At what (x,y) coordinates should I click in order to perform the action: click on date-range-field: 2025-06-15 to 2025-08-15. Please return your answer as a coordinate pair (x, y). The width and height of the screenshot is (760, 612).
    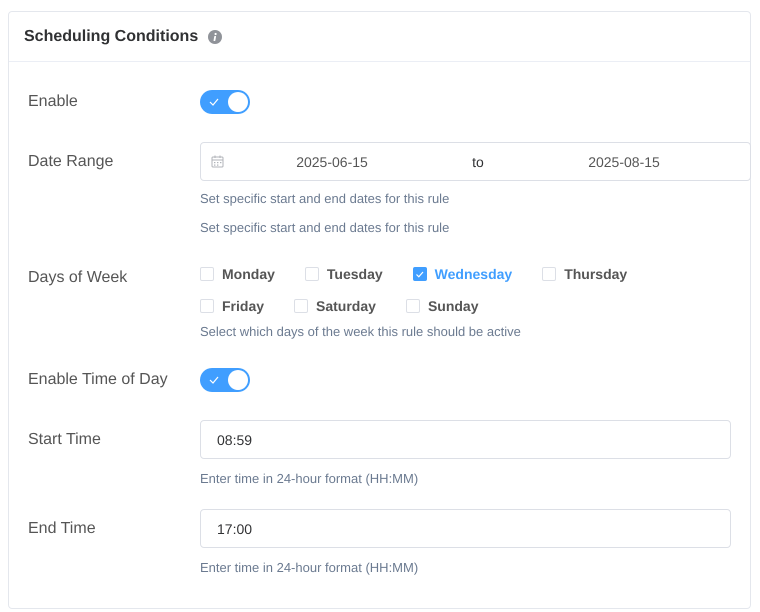
    Looking at the image, I should click on (475, 161).